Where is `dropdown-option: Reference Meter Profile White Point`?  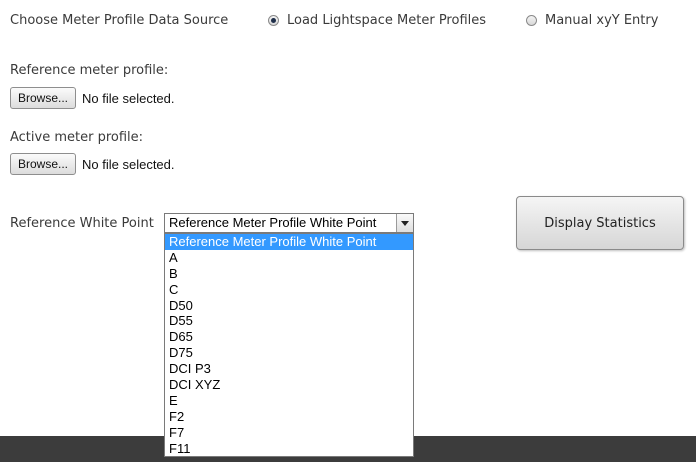 dropdown-option: Reference Meter Profile White Point is located at coordinates (289, 242).